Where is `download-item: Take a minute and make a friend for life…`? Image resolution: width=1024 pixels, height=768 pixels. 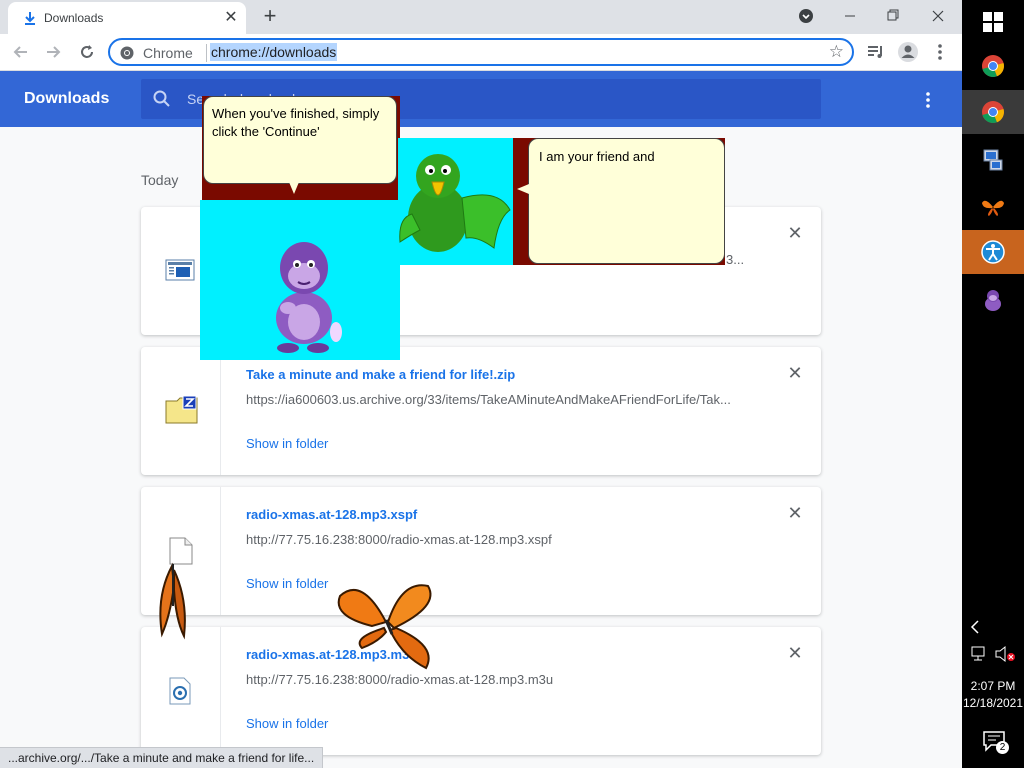 download-item: Take a minute and make a friend for life… is located at coordinates (481, 411).